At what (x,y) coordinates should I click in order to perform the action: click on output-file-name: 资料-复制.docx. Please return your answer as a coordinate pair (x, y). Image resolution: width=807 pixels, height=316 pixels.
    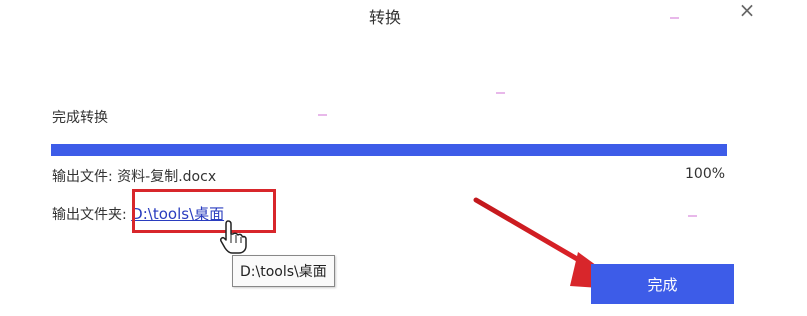
    Looking at the image, I should click on (167, 177).